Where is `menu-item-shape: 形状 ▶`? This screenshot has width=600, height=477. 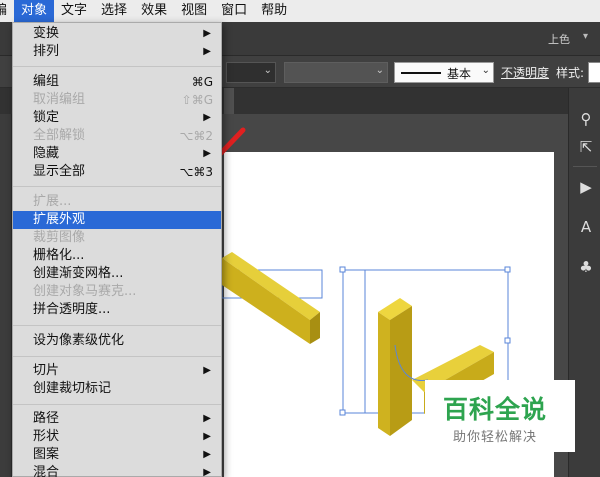
menu-item-shape: 形状 ▶ is located at coordinates (117, 437).